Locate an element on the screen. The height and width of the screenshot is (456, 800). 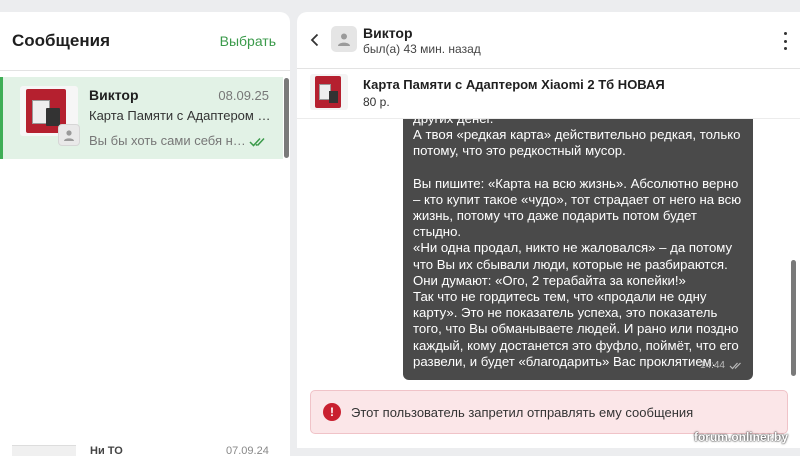
chat-user-status: был(а) 43 мин. назад is located at coordinates (422, 49).